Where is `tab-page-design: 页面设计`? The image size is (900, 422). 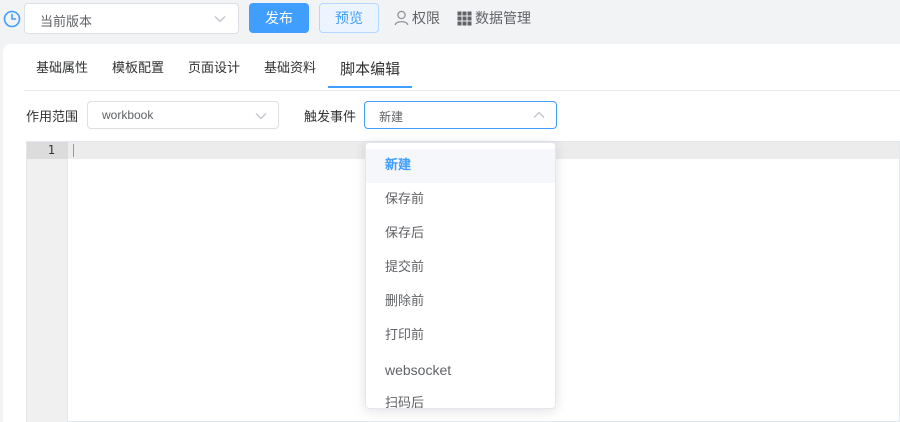
tab-page-design: 页面设计 is located at coordinates (214, 72).